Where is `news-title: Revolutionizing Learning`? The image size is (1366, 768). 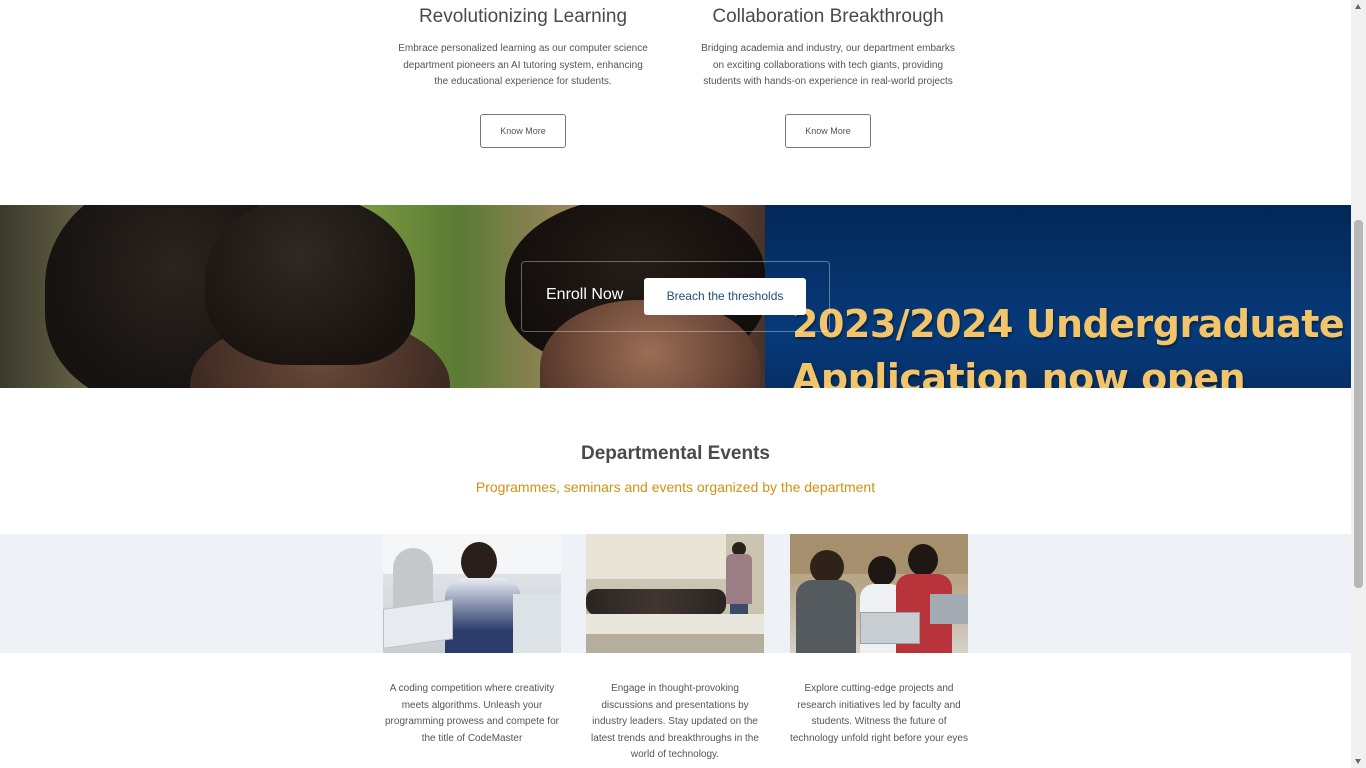 news-title: Revolutionizing Learning is located at coordinates (523, 16).